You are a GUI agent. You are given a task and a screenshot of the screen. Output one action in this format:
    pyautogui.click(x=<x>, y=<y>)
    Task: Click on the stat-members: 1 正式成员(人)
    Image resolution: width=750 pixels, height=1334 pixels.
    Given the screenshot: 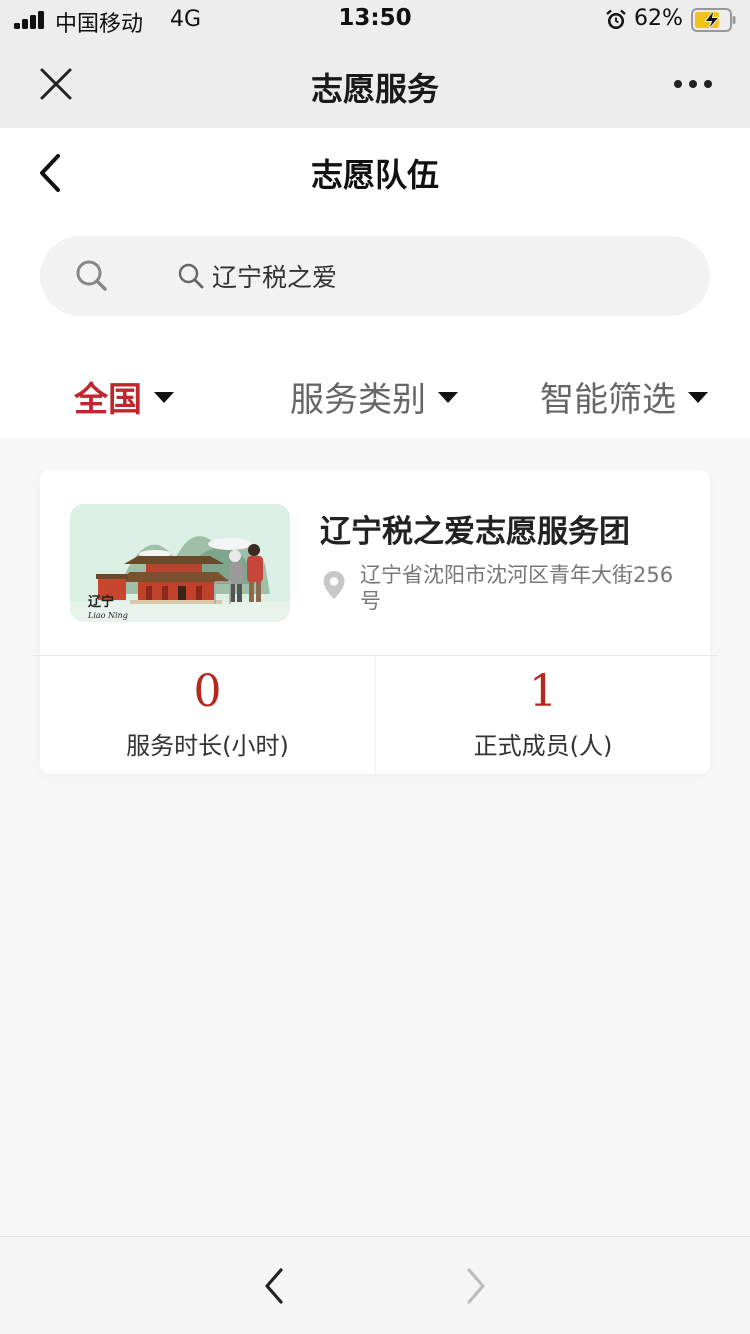 What is the action you would take?
    pyautogui.click(x=542, y=715)
    